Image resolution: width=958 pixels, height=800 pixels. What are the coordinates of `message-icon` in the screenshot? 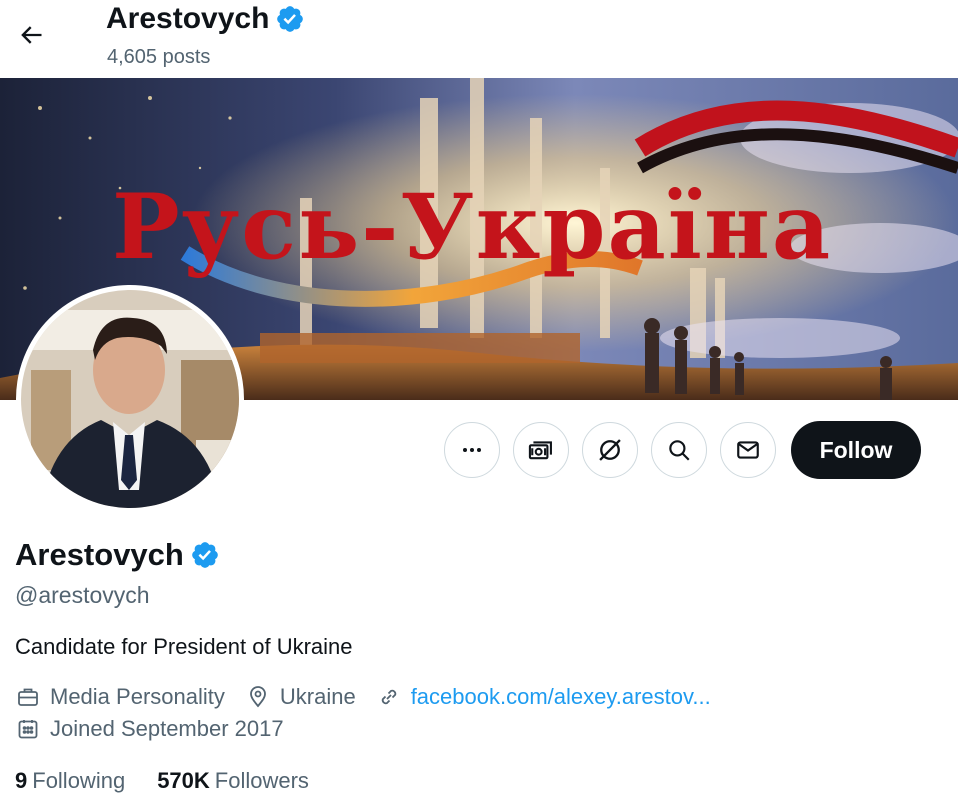 It's located at (748, 450).